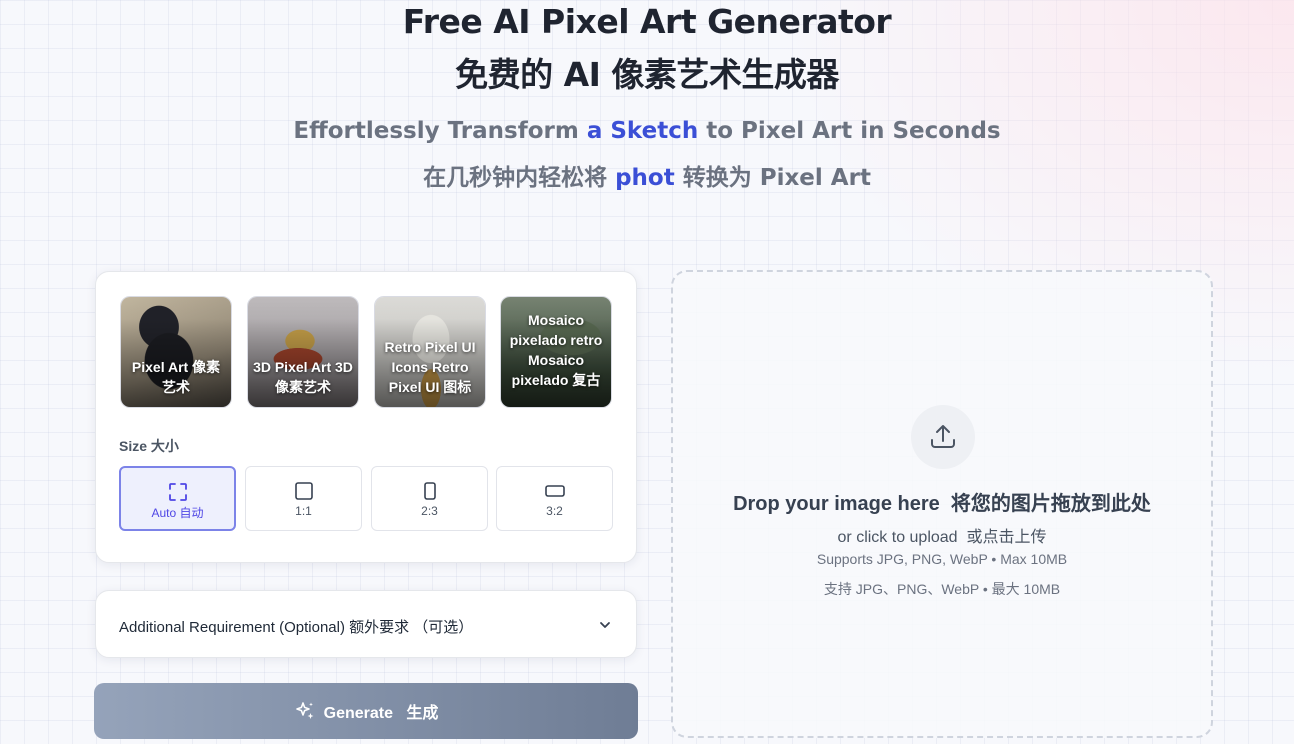 Image resolution: width=1294 pixels, height=744 pixels. I want to click on size-option-label: 2:3, so click(429, 511).